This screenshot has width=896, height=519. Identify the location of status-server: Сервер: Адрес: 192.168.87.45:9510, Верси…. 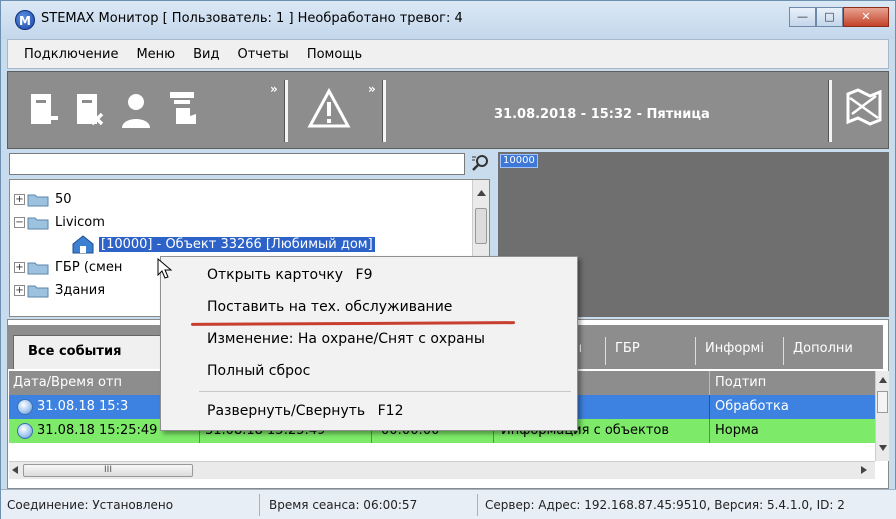
(665, 505).